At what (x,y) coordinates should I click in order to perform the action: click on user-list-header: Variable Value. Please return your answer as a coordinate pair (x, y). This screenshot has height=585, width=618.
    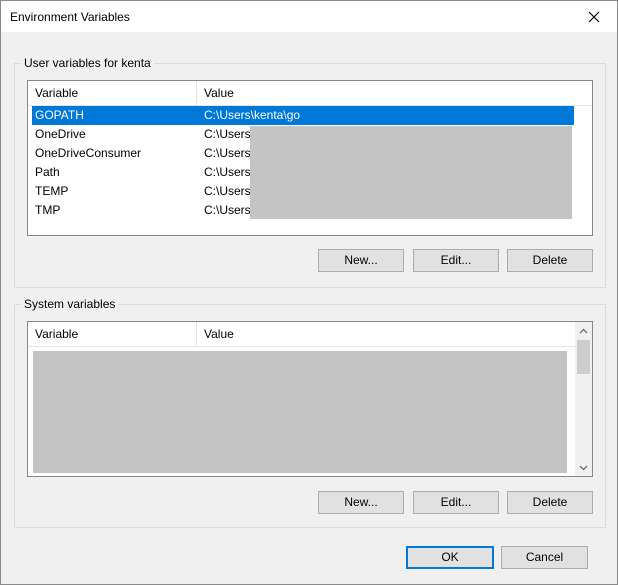
    Looking at the image, I should click on (310, 93).